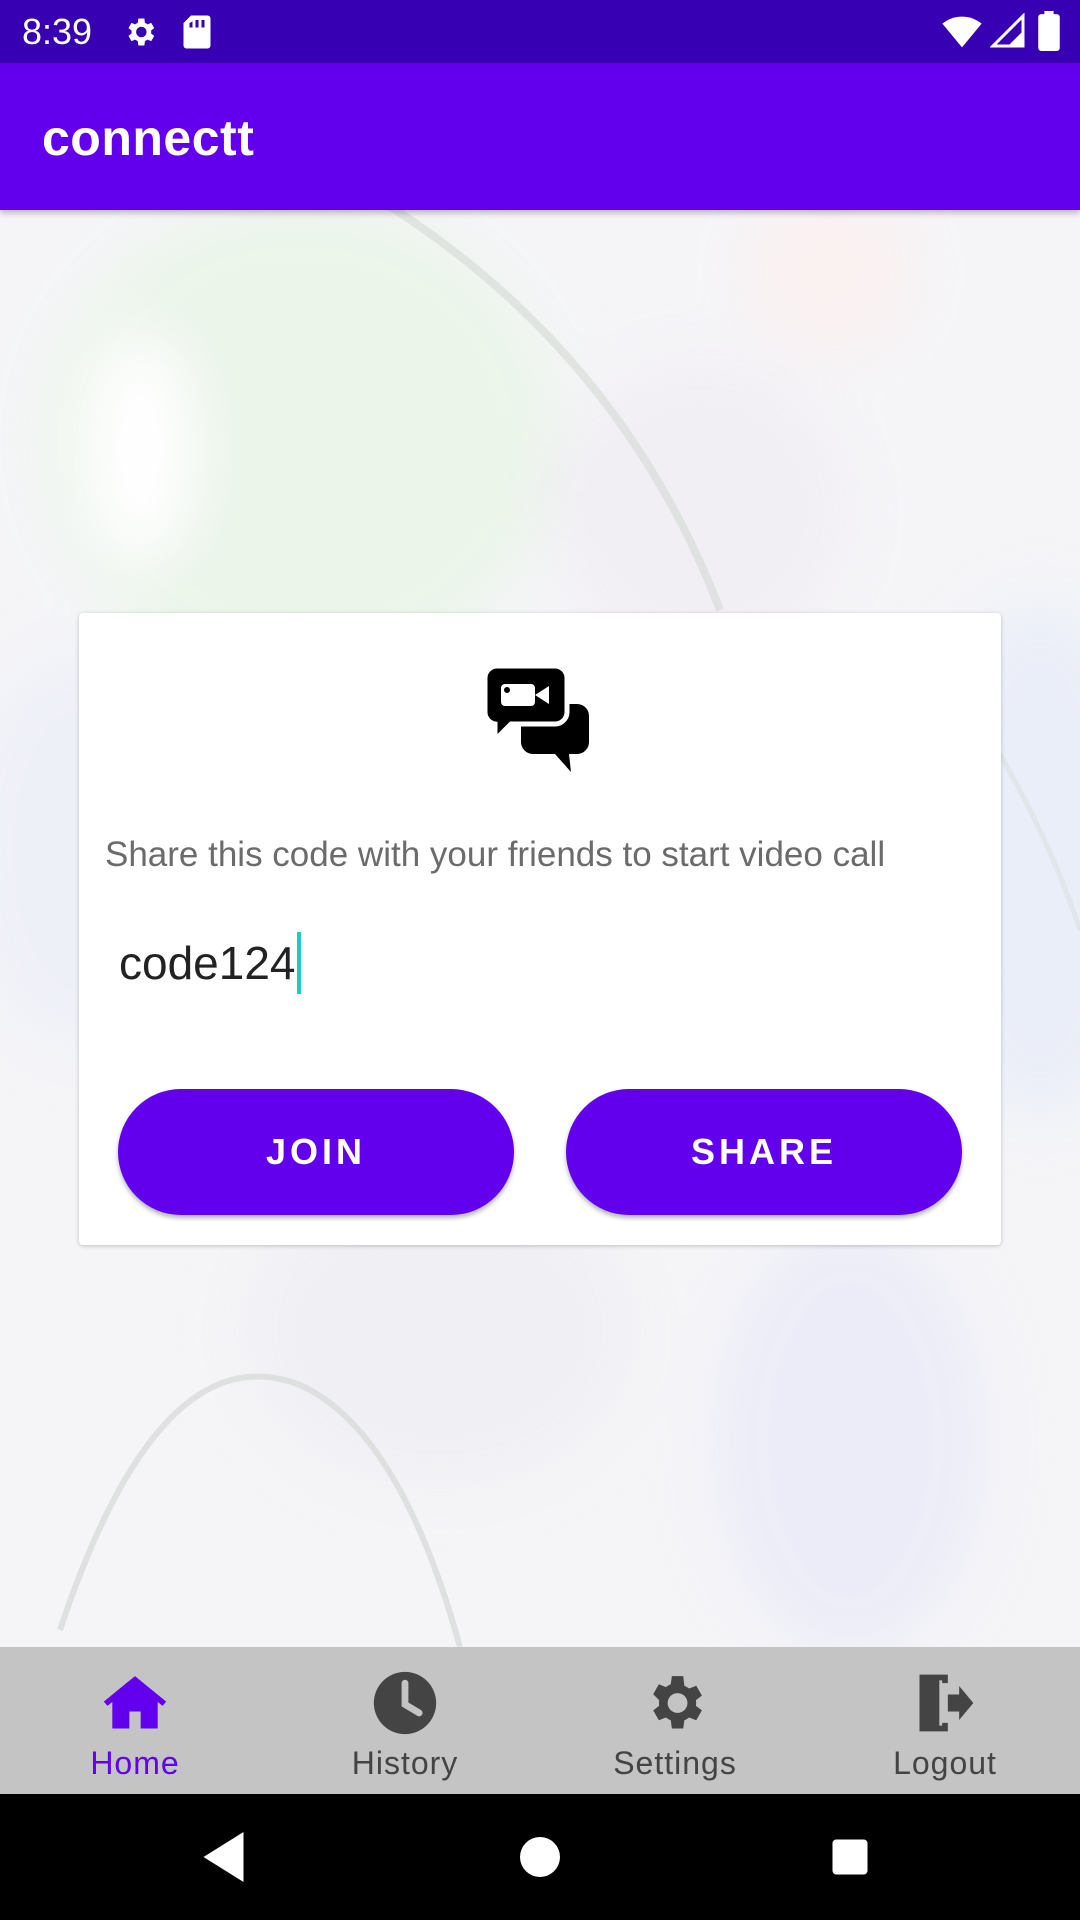 Image resolution: width=1080 pixels, height=1920 pixels. Describe the element at coordinates (1008, 31) in the screenshot. I see `signal-icon` at that location.